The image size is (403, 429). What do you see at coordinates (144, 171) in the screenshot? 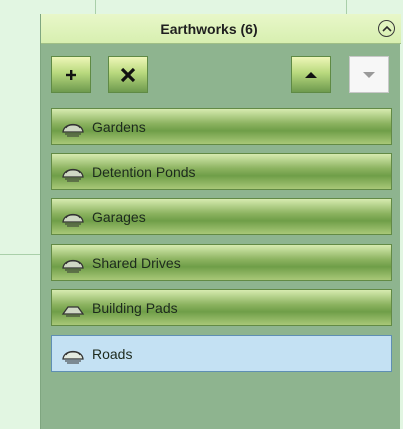
I see `item-label: Detention Ponds` at bounding box center [144, 171].